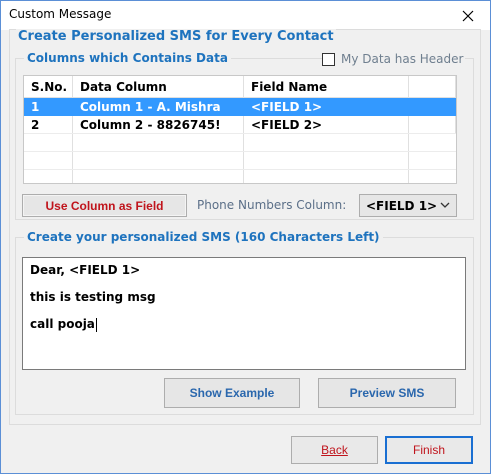 The image size is (491, 474). What do you see at coordinates (127, 58) in the screenshot?
I see `columns-legend: Columns which Contains Data` at bounding box center [127, 58].